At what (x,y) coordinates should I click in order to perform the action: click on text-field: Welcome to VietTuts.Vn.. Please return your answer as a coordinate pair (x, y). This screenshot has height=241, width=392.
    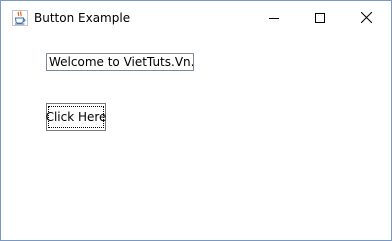
    Looking at the image, I should click on (120, 62).